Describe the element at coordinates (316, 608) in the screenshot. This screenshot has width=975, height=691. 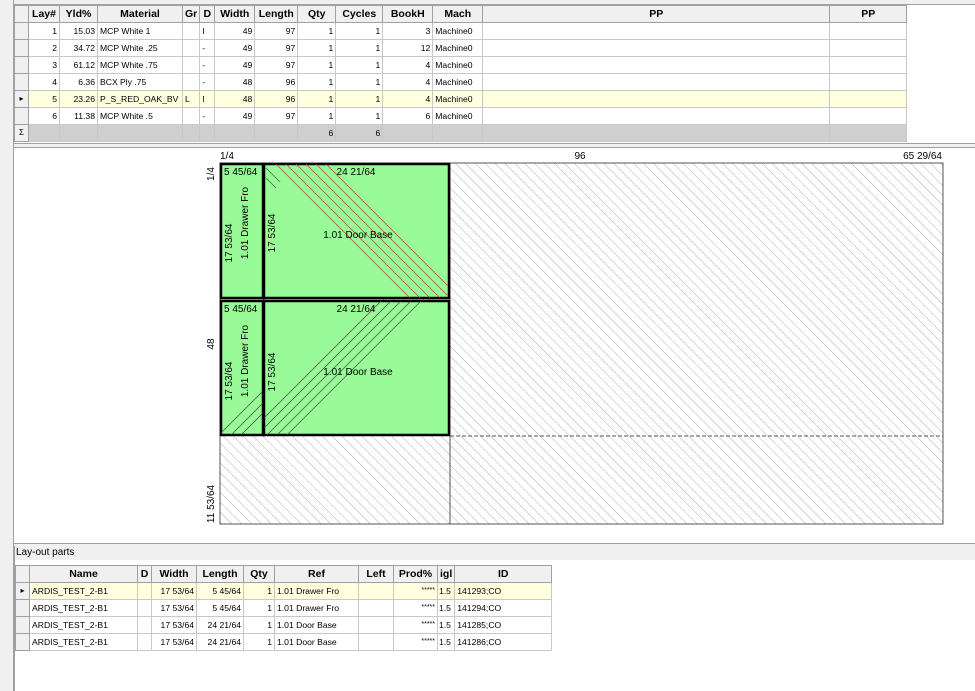
I see `part-cell-ref: 1.01 Drawer Fro` at that location.